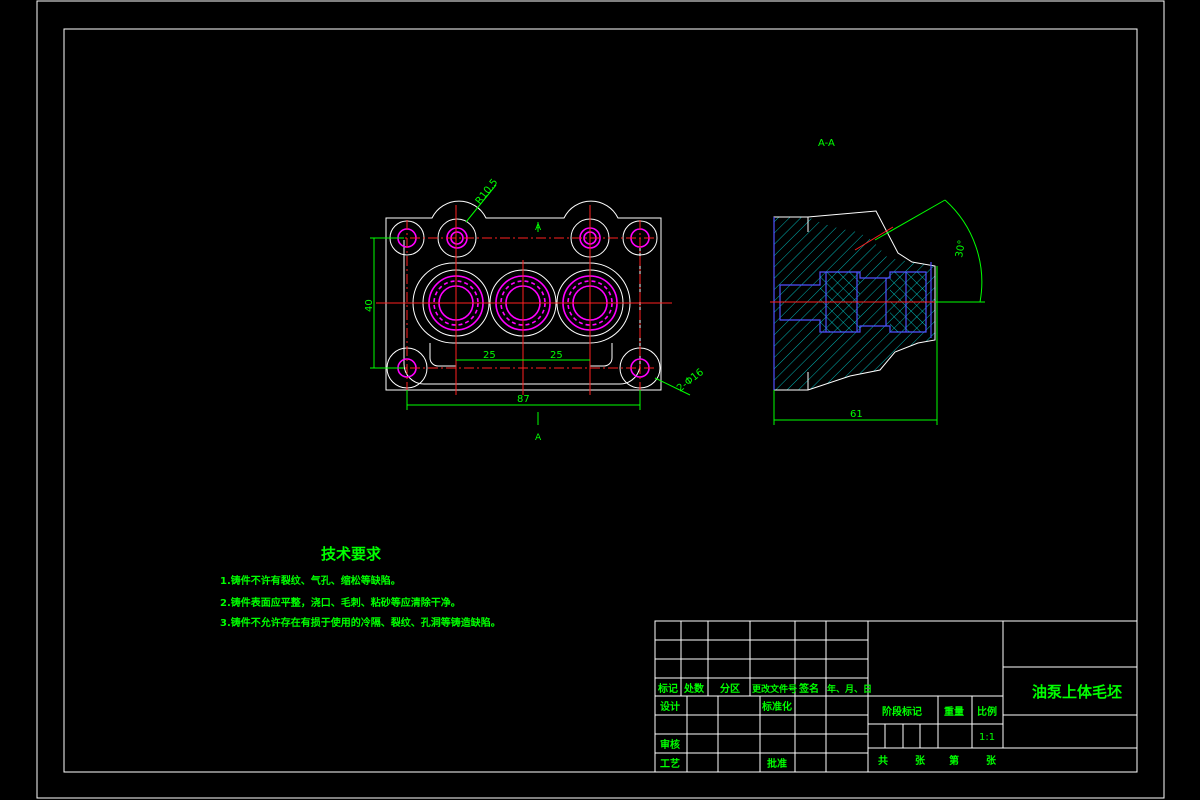  What do you see at coordinates (987, 737) in the screenshot?
I see `tb-scale-value: 1:1` at bounding box center [987, 737].